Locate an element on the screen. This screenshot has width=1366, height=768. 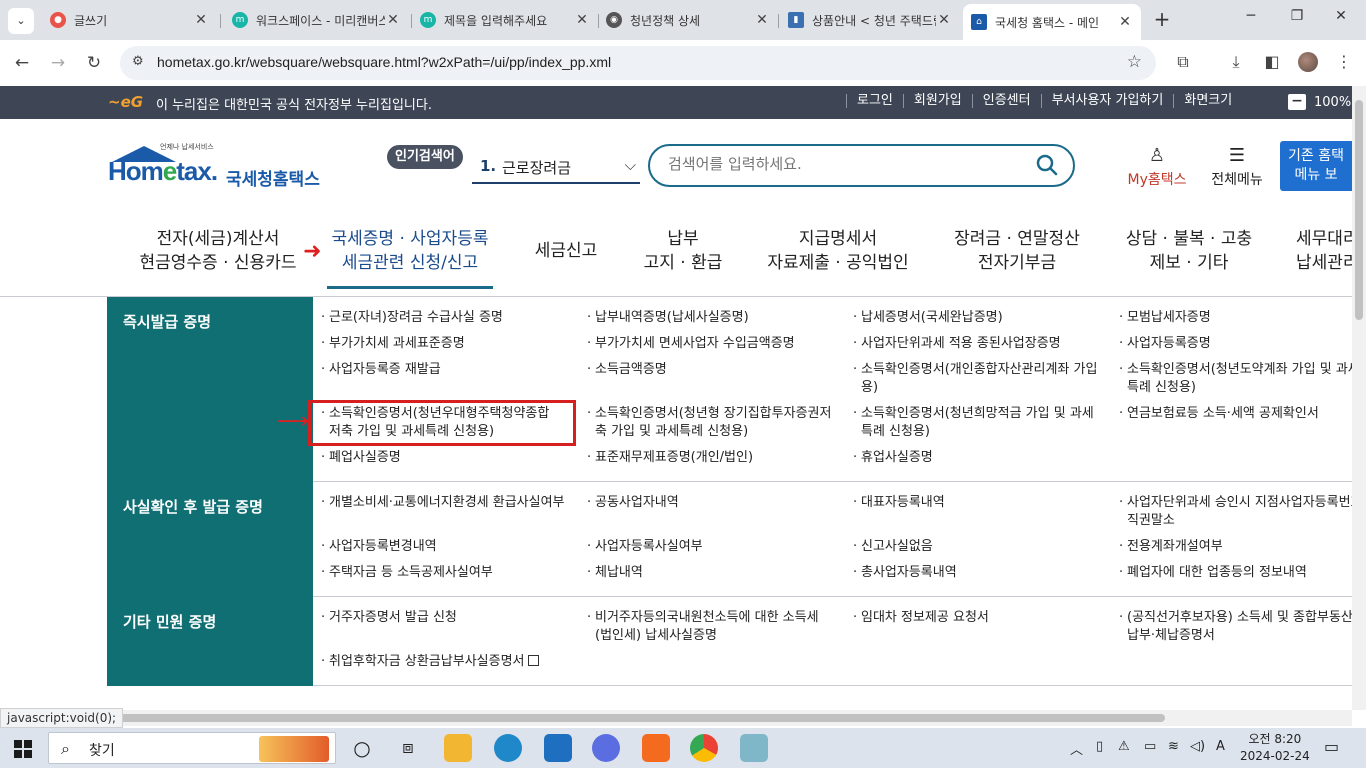
nav-incentives: 장려금 · 연말정산 전자기부금 is located at coordinates (1017, 251).